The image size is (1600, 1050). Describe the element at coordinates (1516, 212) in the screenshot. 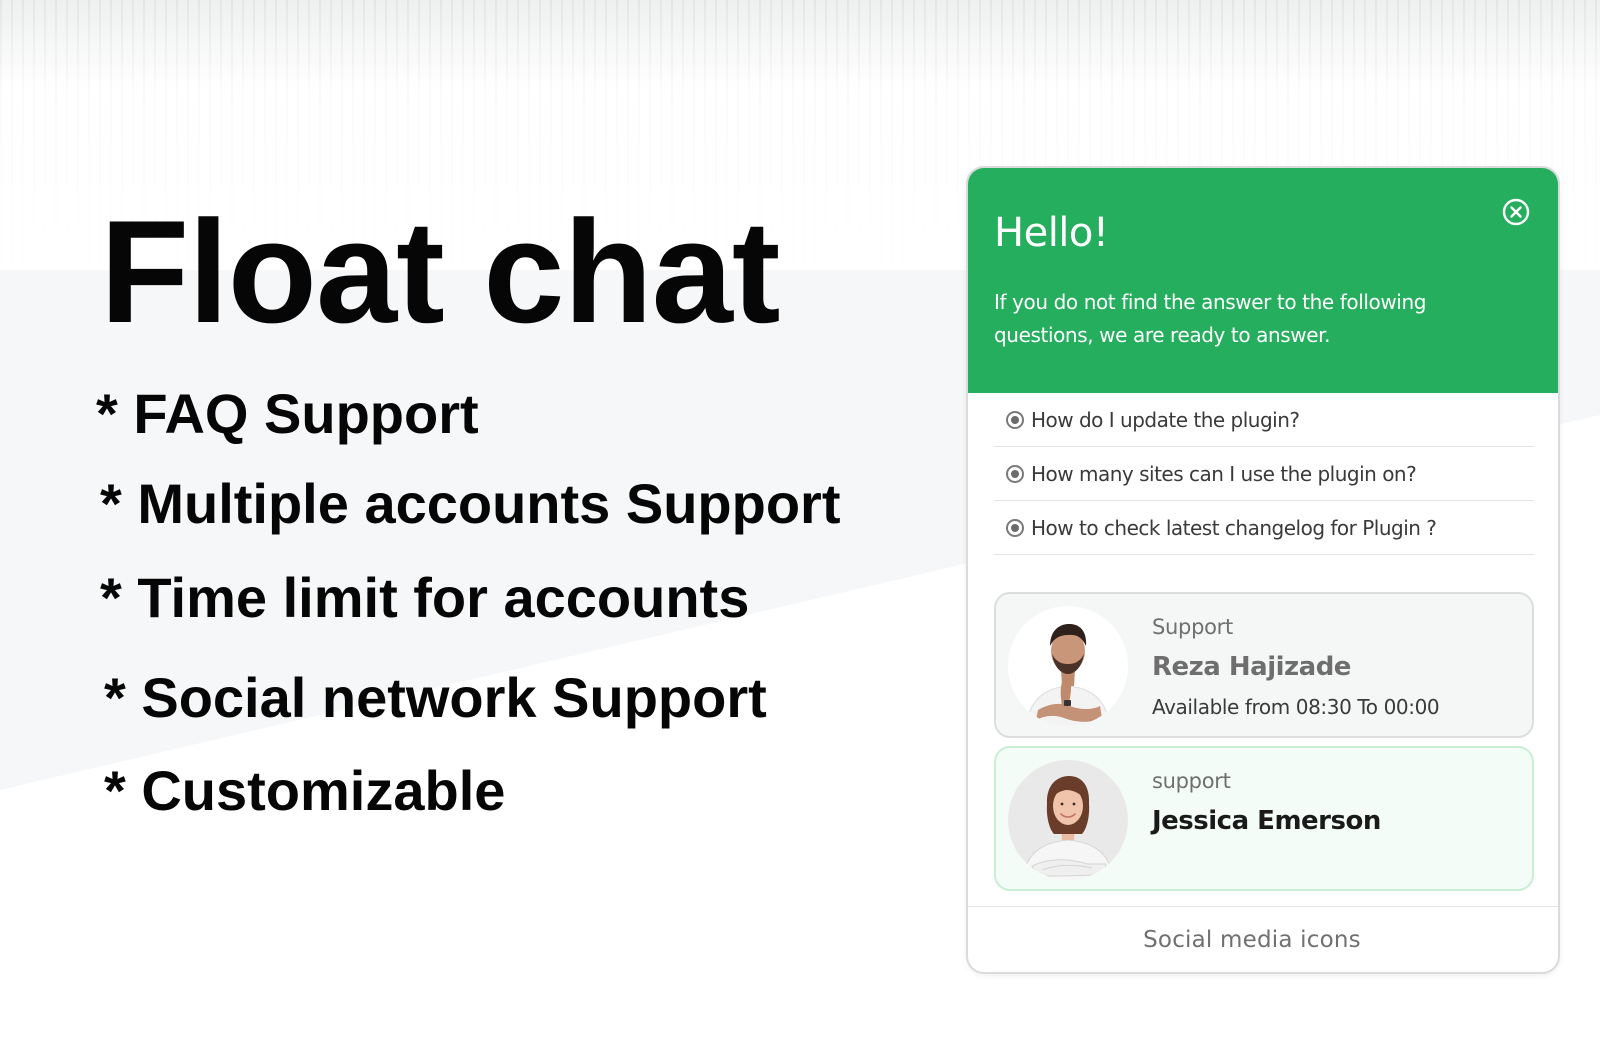

I see `close-circle-icon` at that location.